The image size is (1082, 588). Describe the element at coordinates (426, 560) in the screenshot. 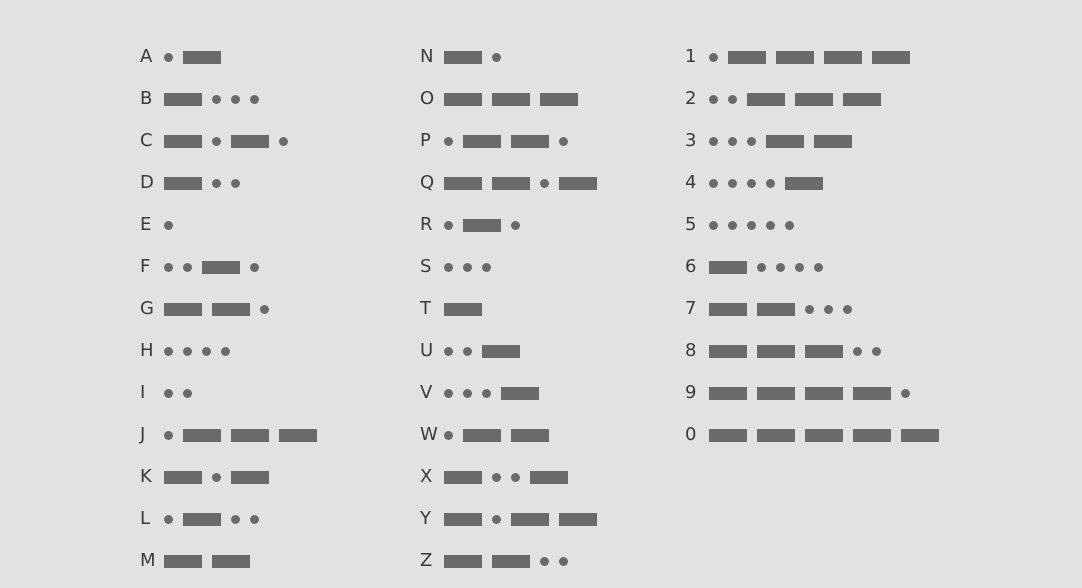

I see `morse-character: Z` at that location.